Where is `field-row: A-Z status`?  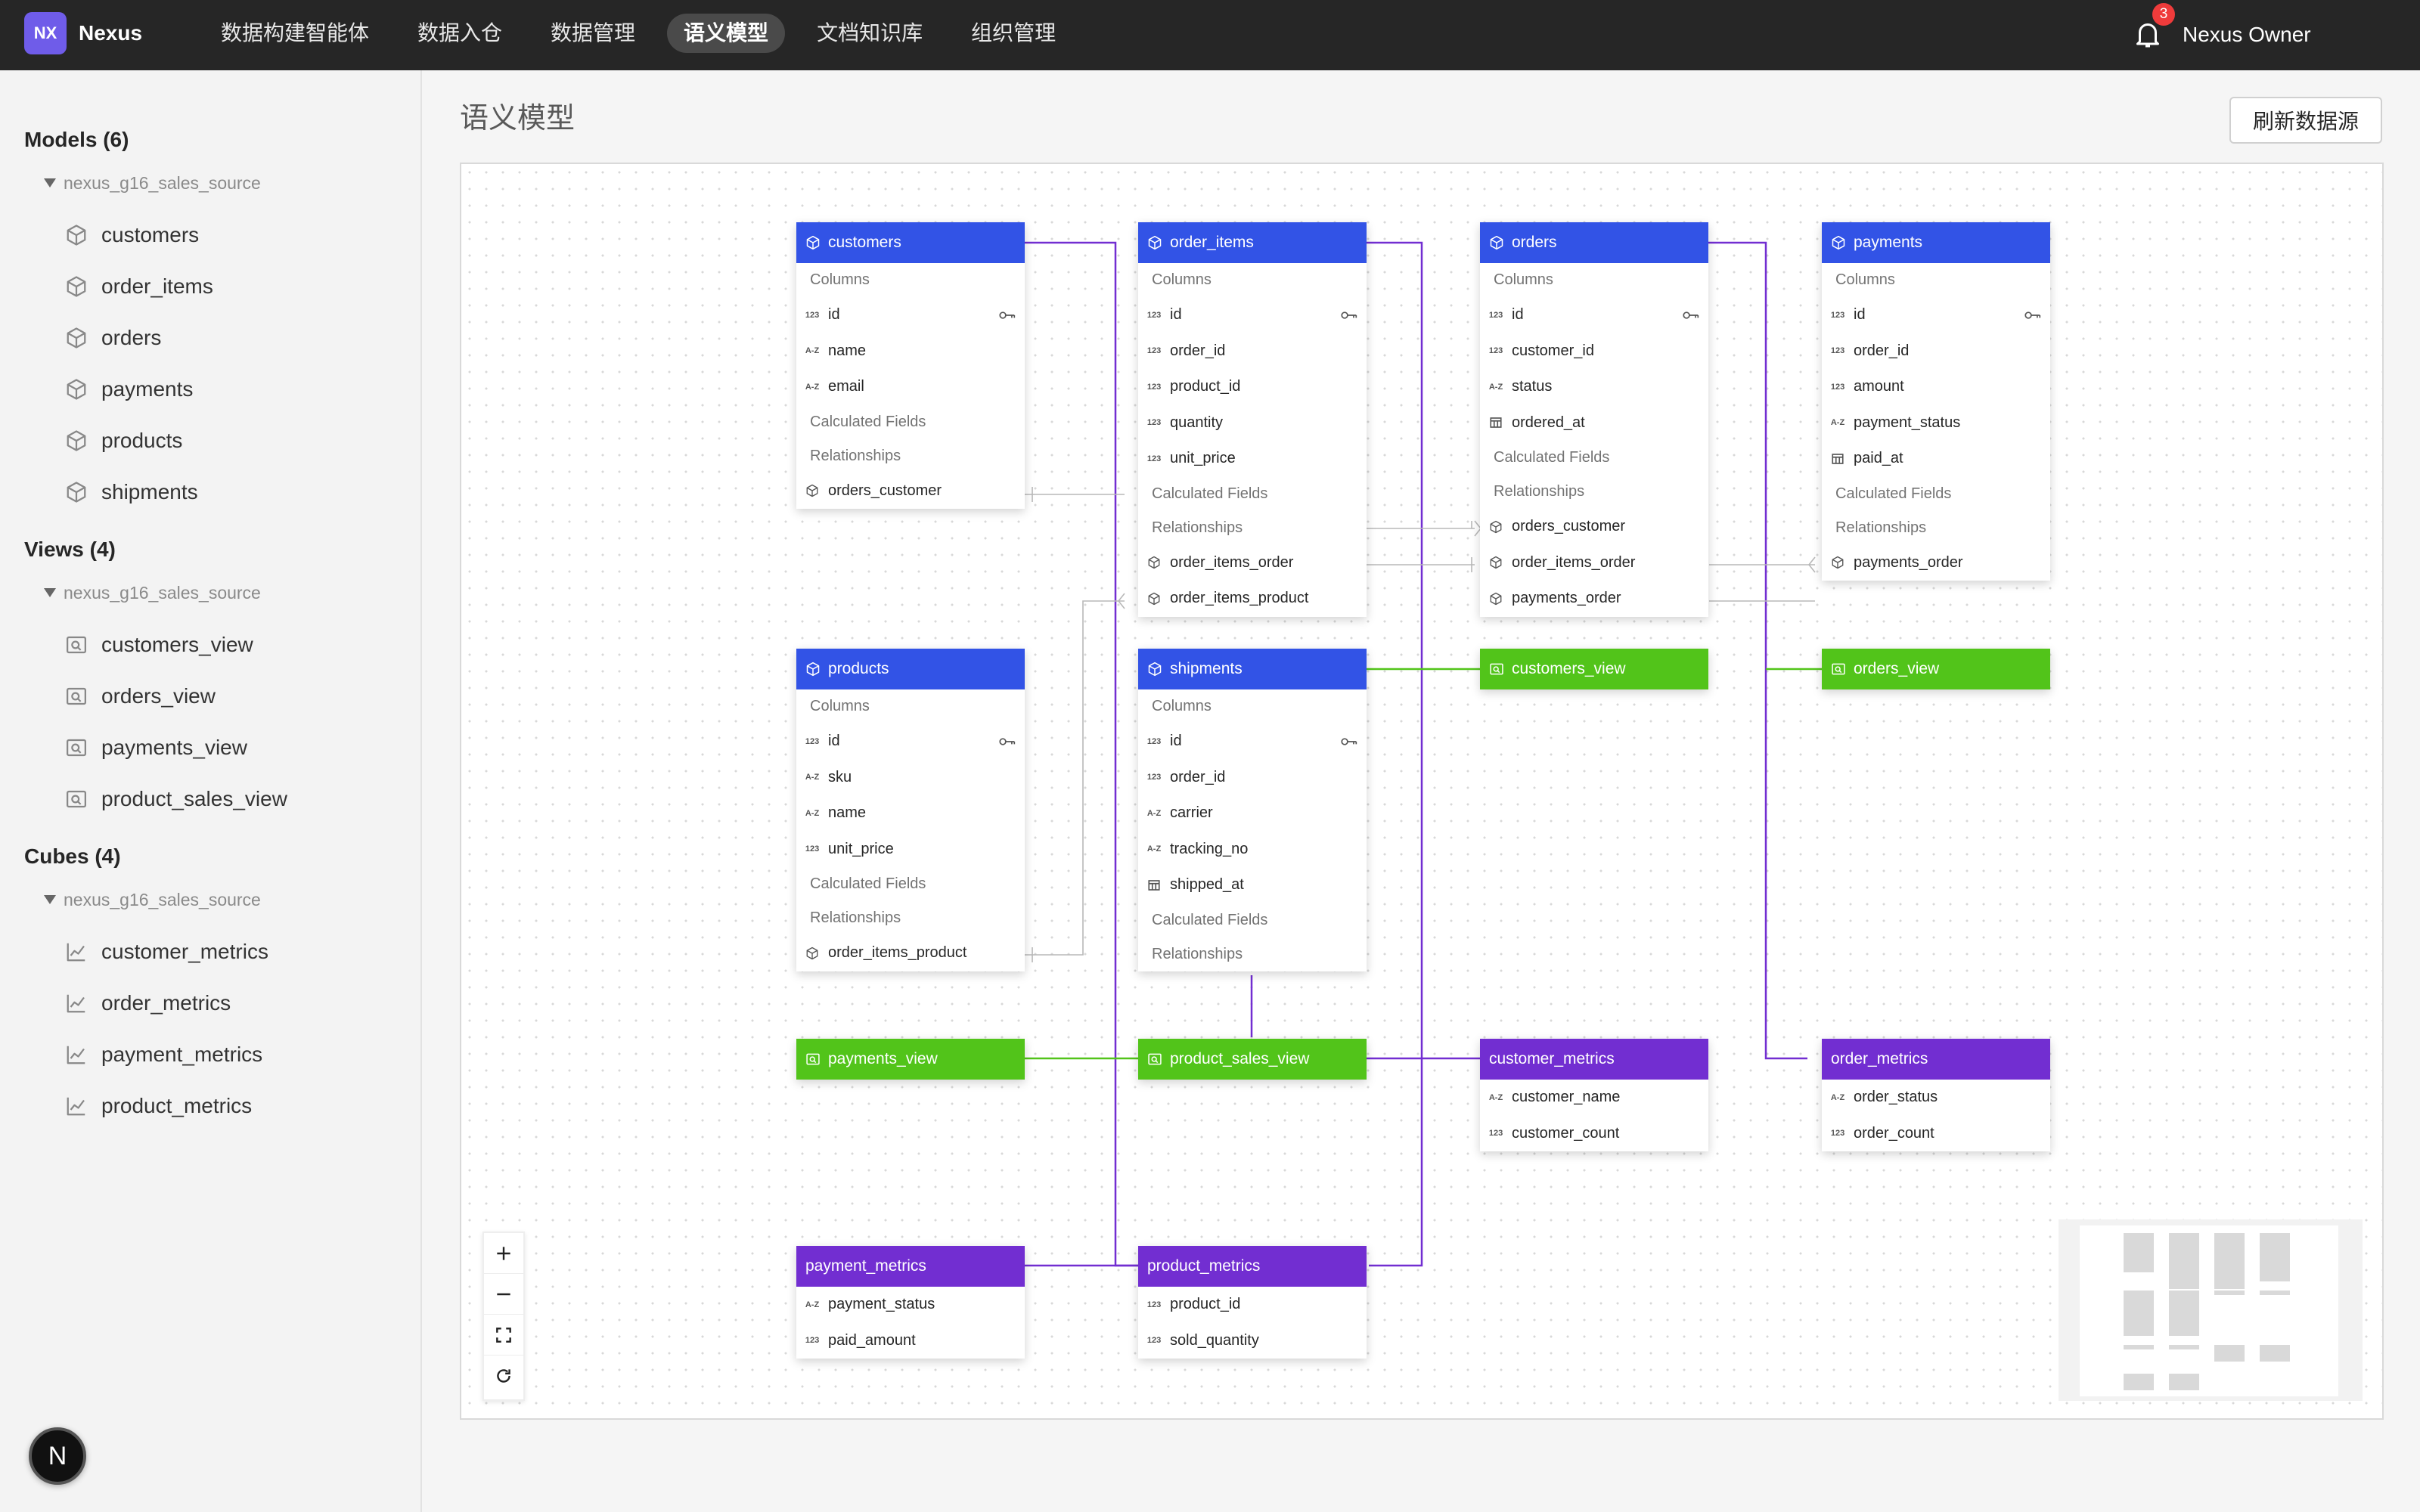
field-row: A-Z status is located at coordinates (1594, 387).